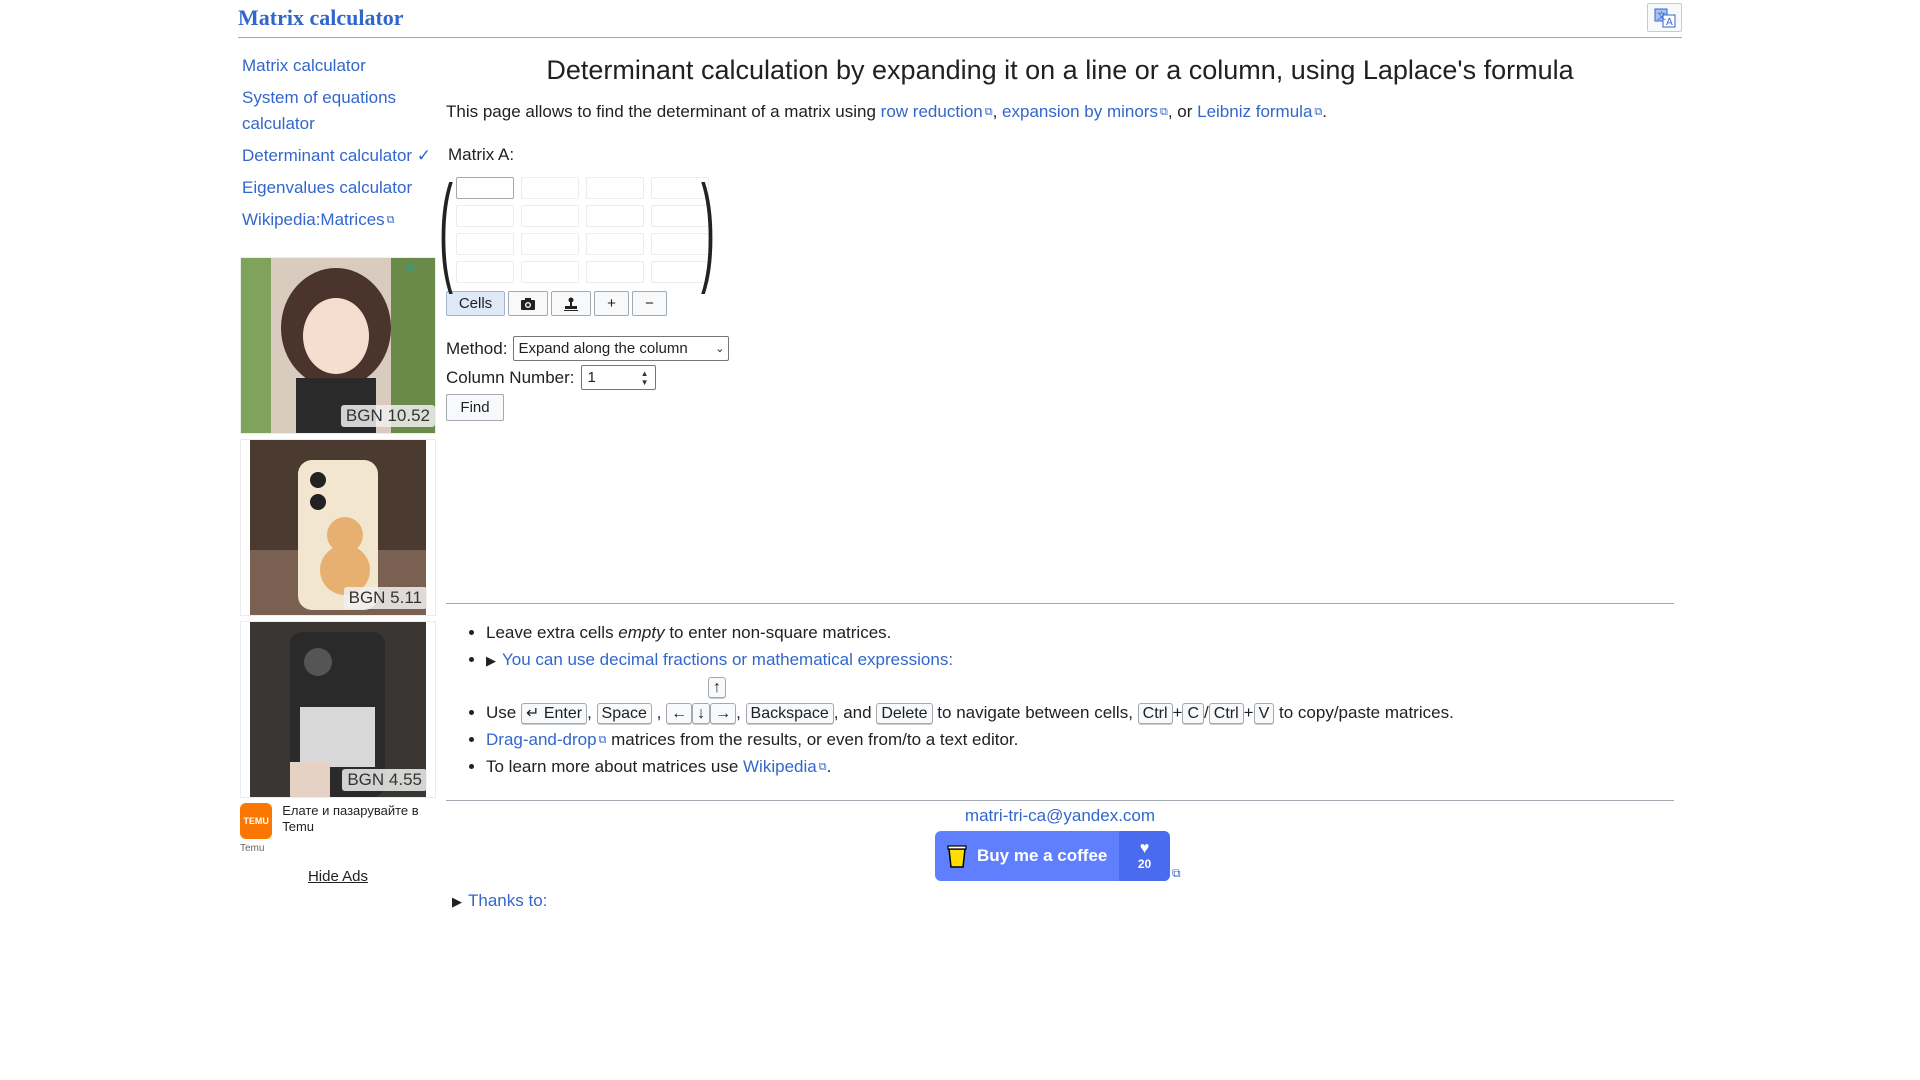 Image resolution: width=1920 pixels, height=1080 pixels. What do you see at coordinates (1264, 713) in the screenshot?
I see `key-v: V` at bounding box center [1264, 713].